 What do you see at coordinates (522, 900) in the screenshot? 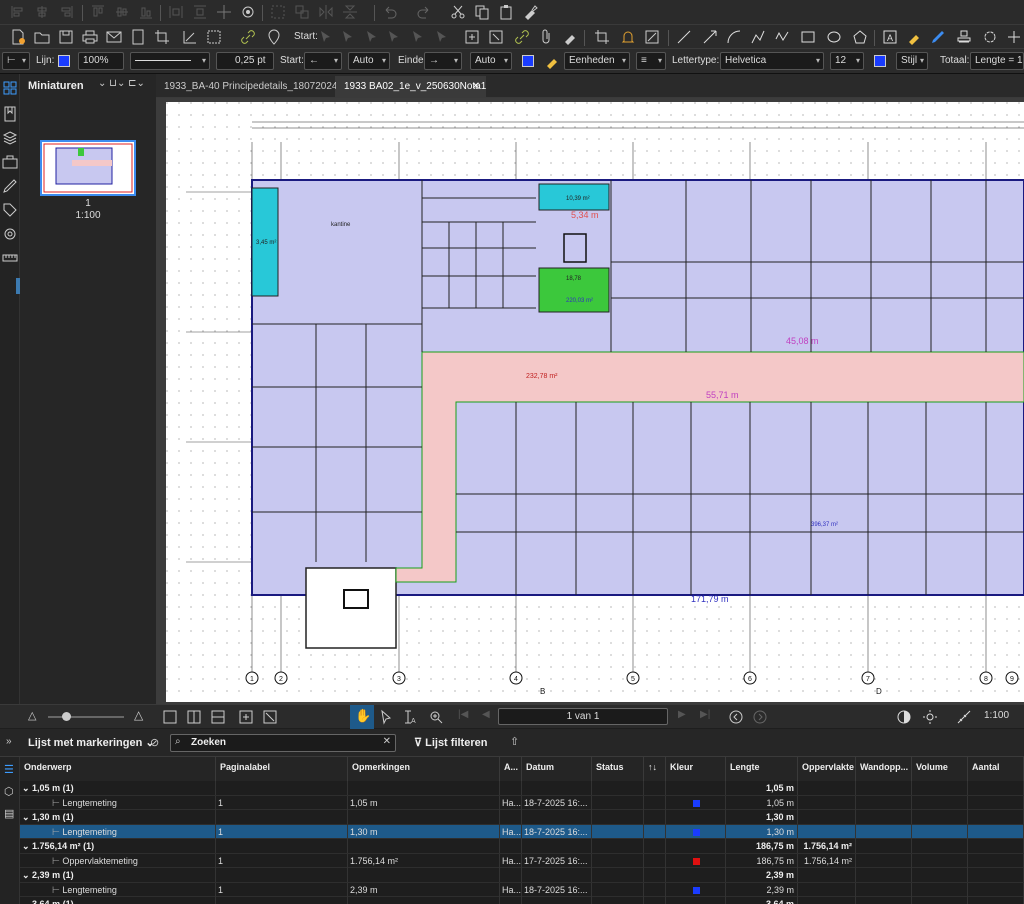
I see `group-row: ⌄ 3,64 m (1) 3,64 m` at bounding box center [522, 900].